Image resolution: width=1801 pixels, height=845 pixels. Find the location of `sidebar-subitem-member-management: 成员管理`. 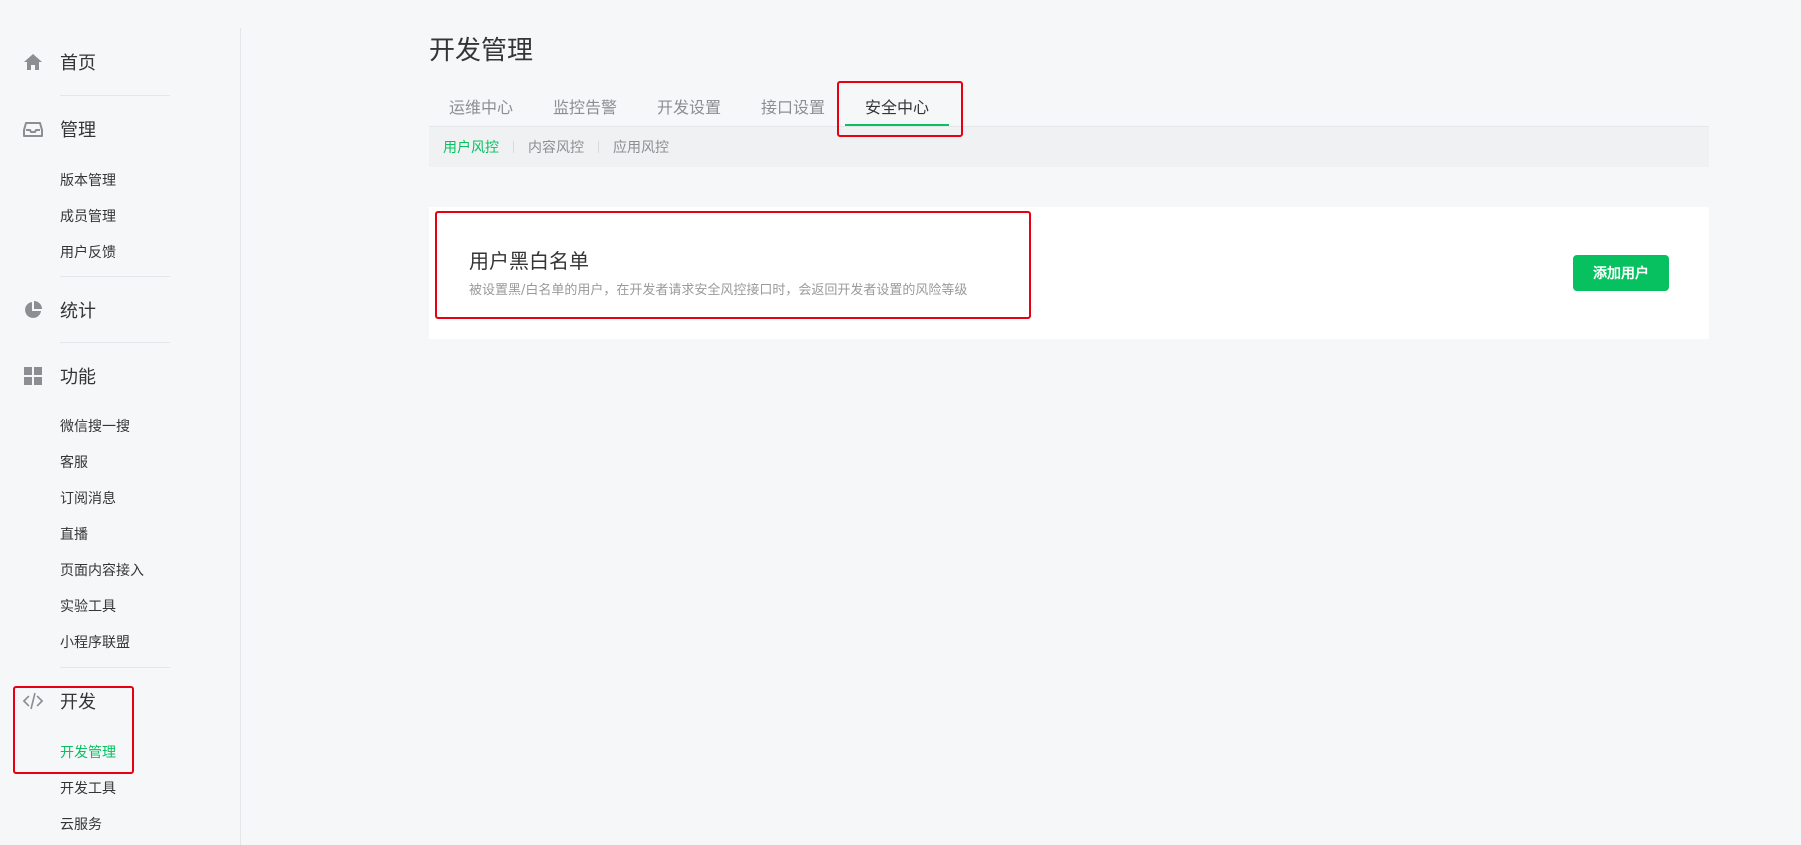

sidebar-subitem-member-management: 成员管理 is located at coordinates (88, 216).